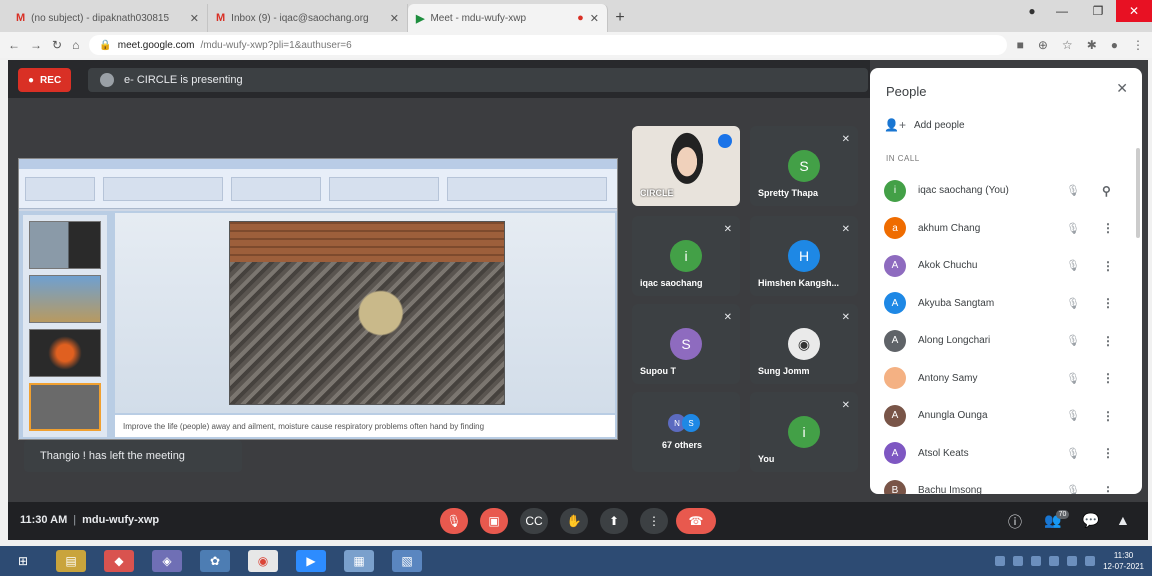  What do you see at coordinates (119, 561) in the screenshot?
I see `app-icon: ◆` at bounding box center [119, 561].